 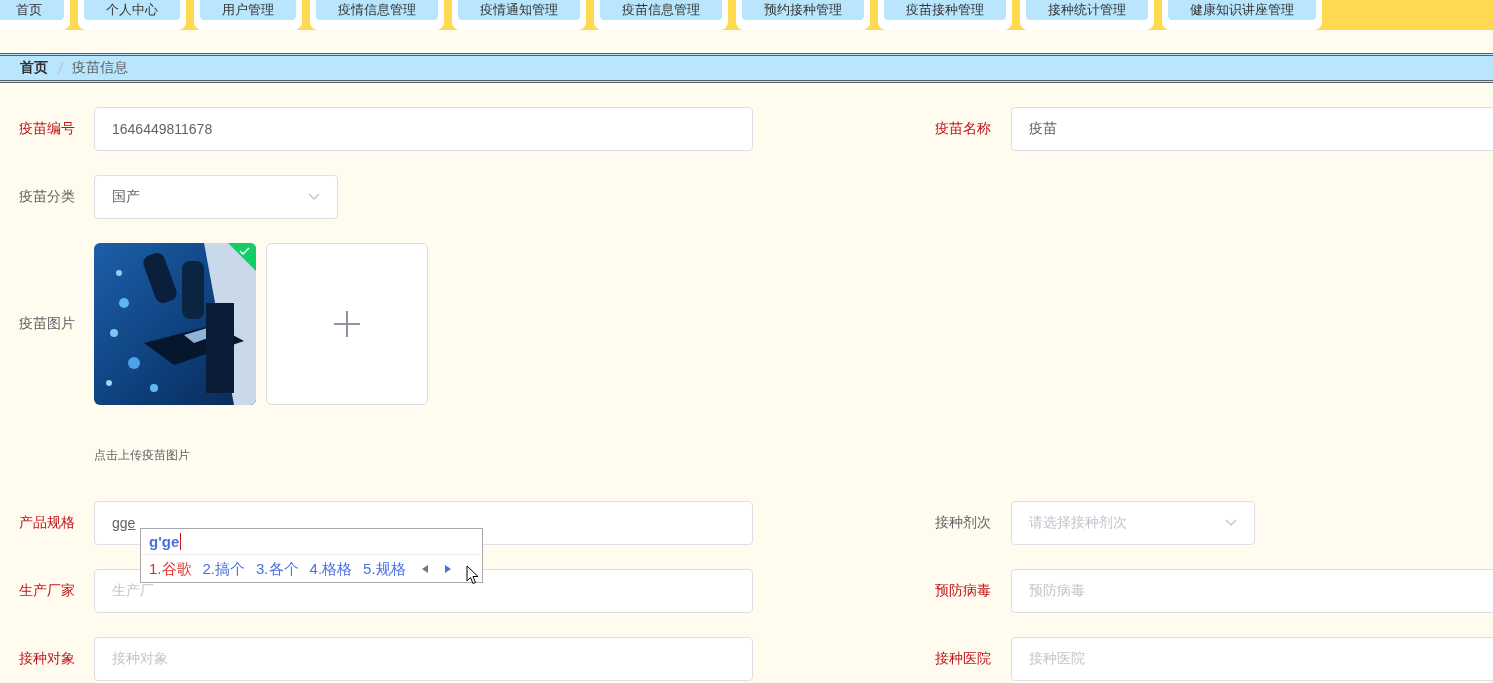 I want to click on select-field: 国产, so click(x=216, y=197).